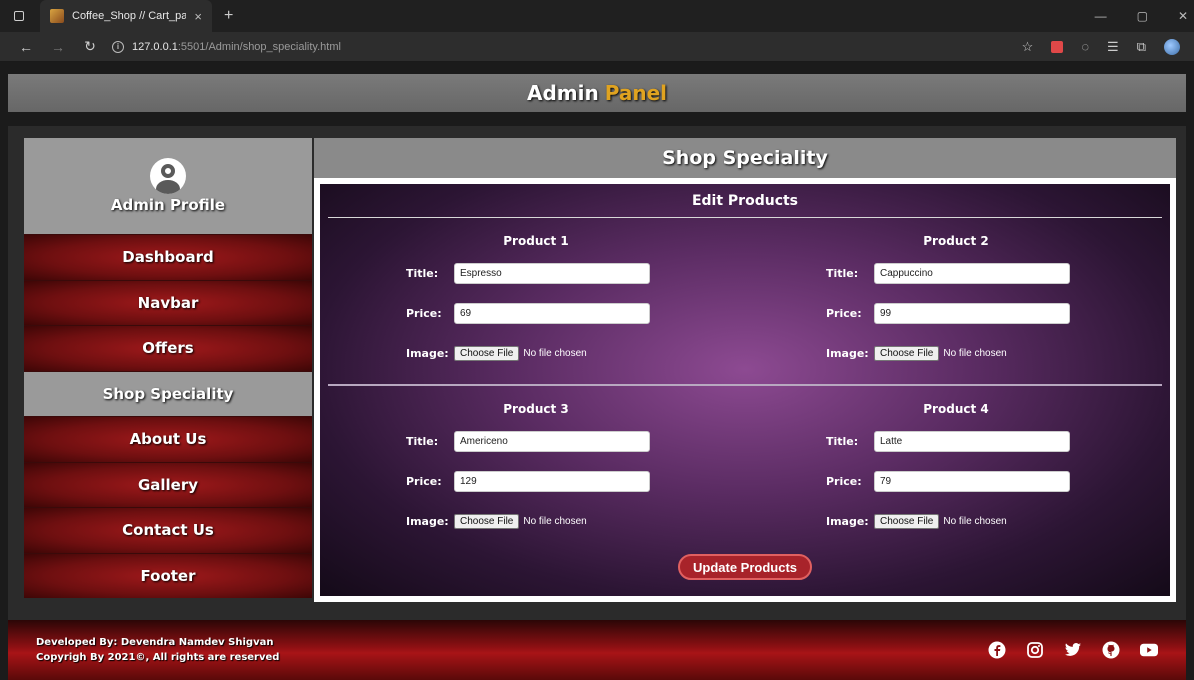 The width and height of the screenshot is (1194, 680). I want to click on sidebar-item-navbar: Navbar, so click(168, 302).